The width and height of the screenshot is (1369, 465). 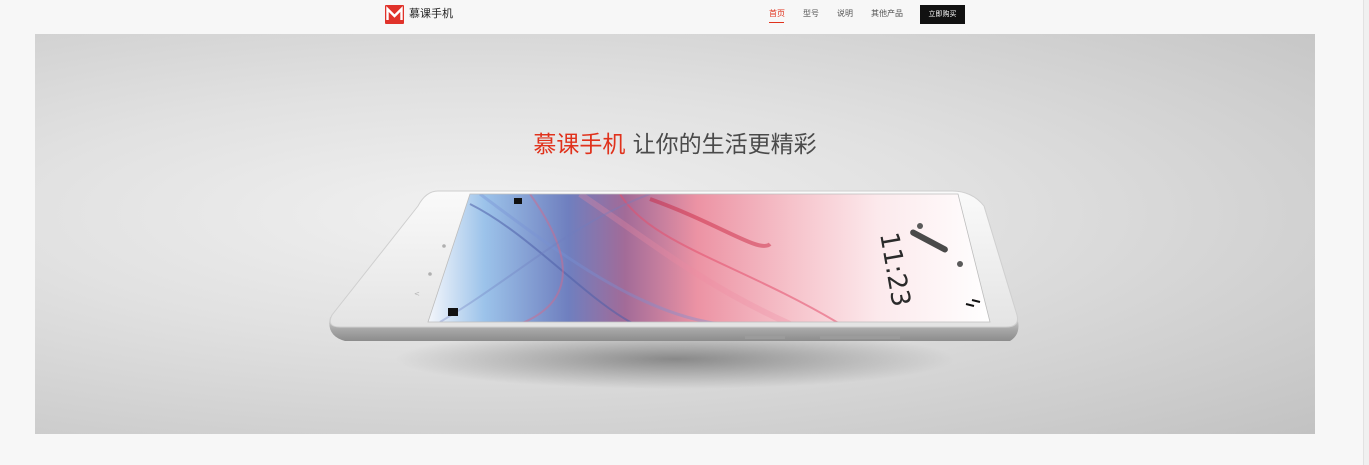 I want to click on slogan-text: 让你的生活更精彩, so click(x=724, y=145).